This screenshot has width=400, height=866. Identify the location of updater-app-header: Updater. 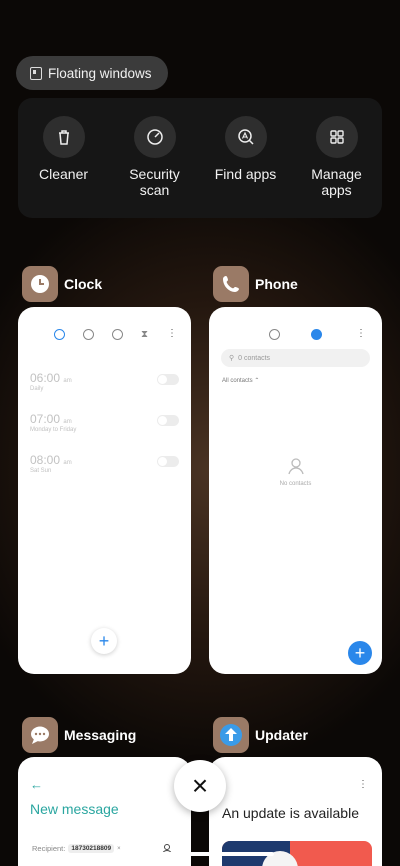
(260, 735).